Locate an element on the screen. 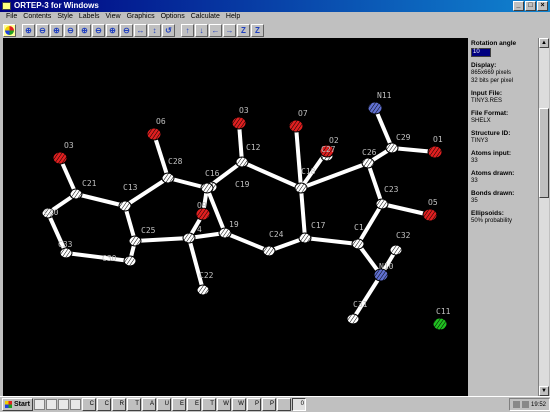  quick-launch-desktop-icon is located at coordinates (39, 404).